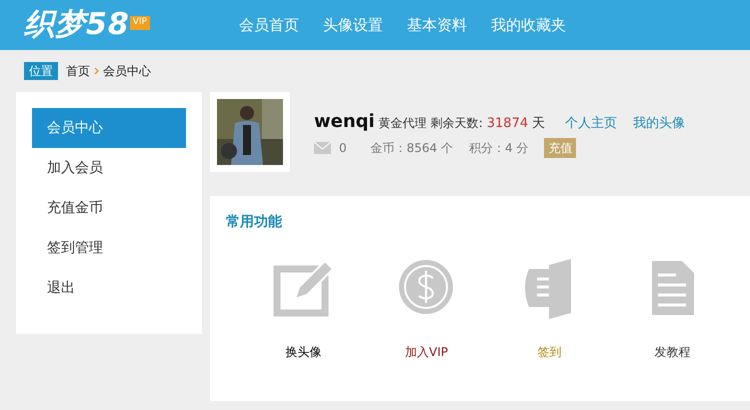 This screenshot has height=410, width=750. Describe the element at coordinates (426, 352) in the screenshot. I see `function-label: 加入VIP` at that location.